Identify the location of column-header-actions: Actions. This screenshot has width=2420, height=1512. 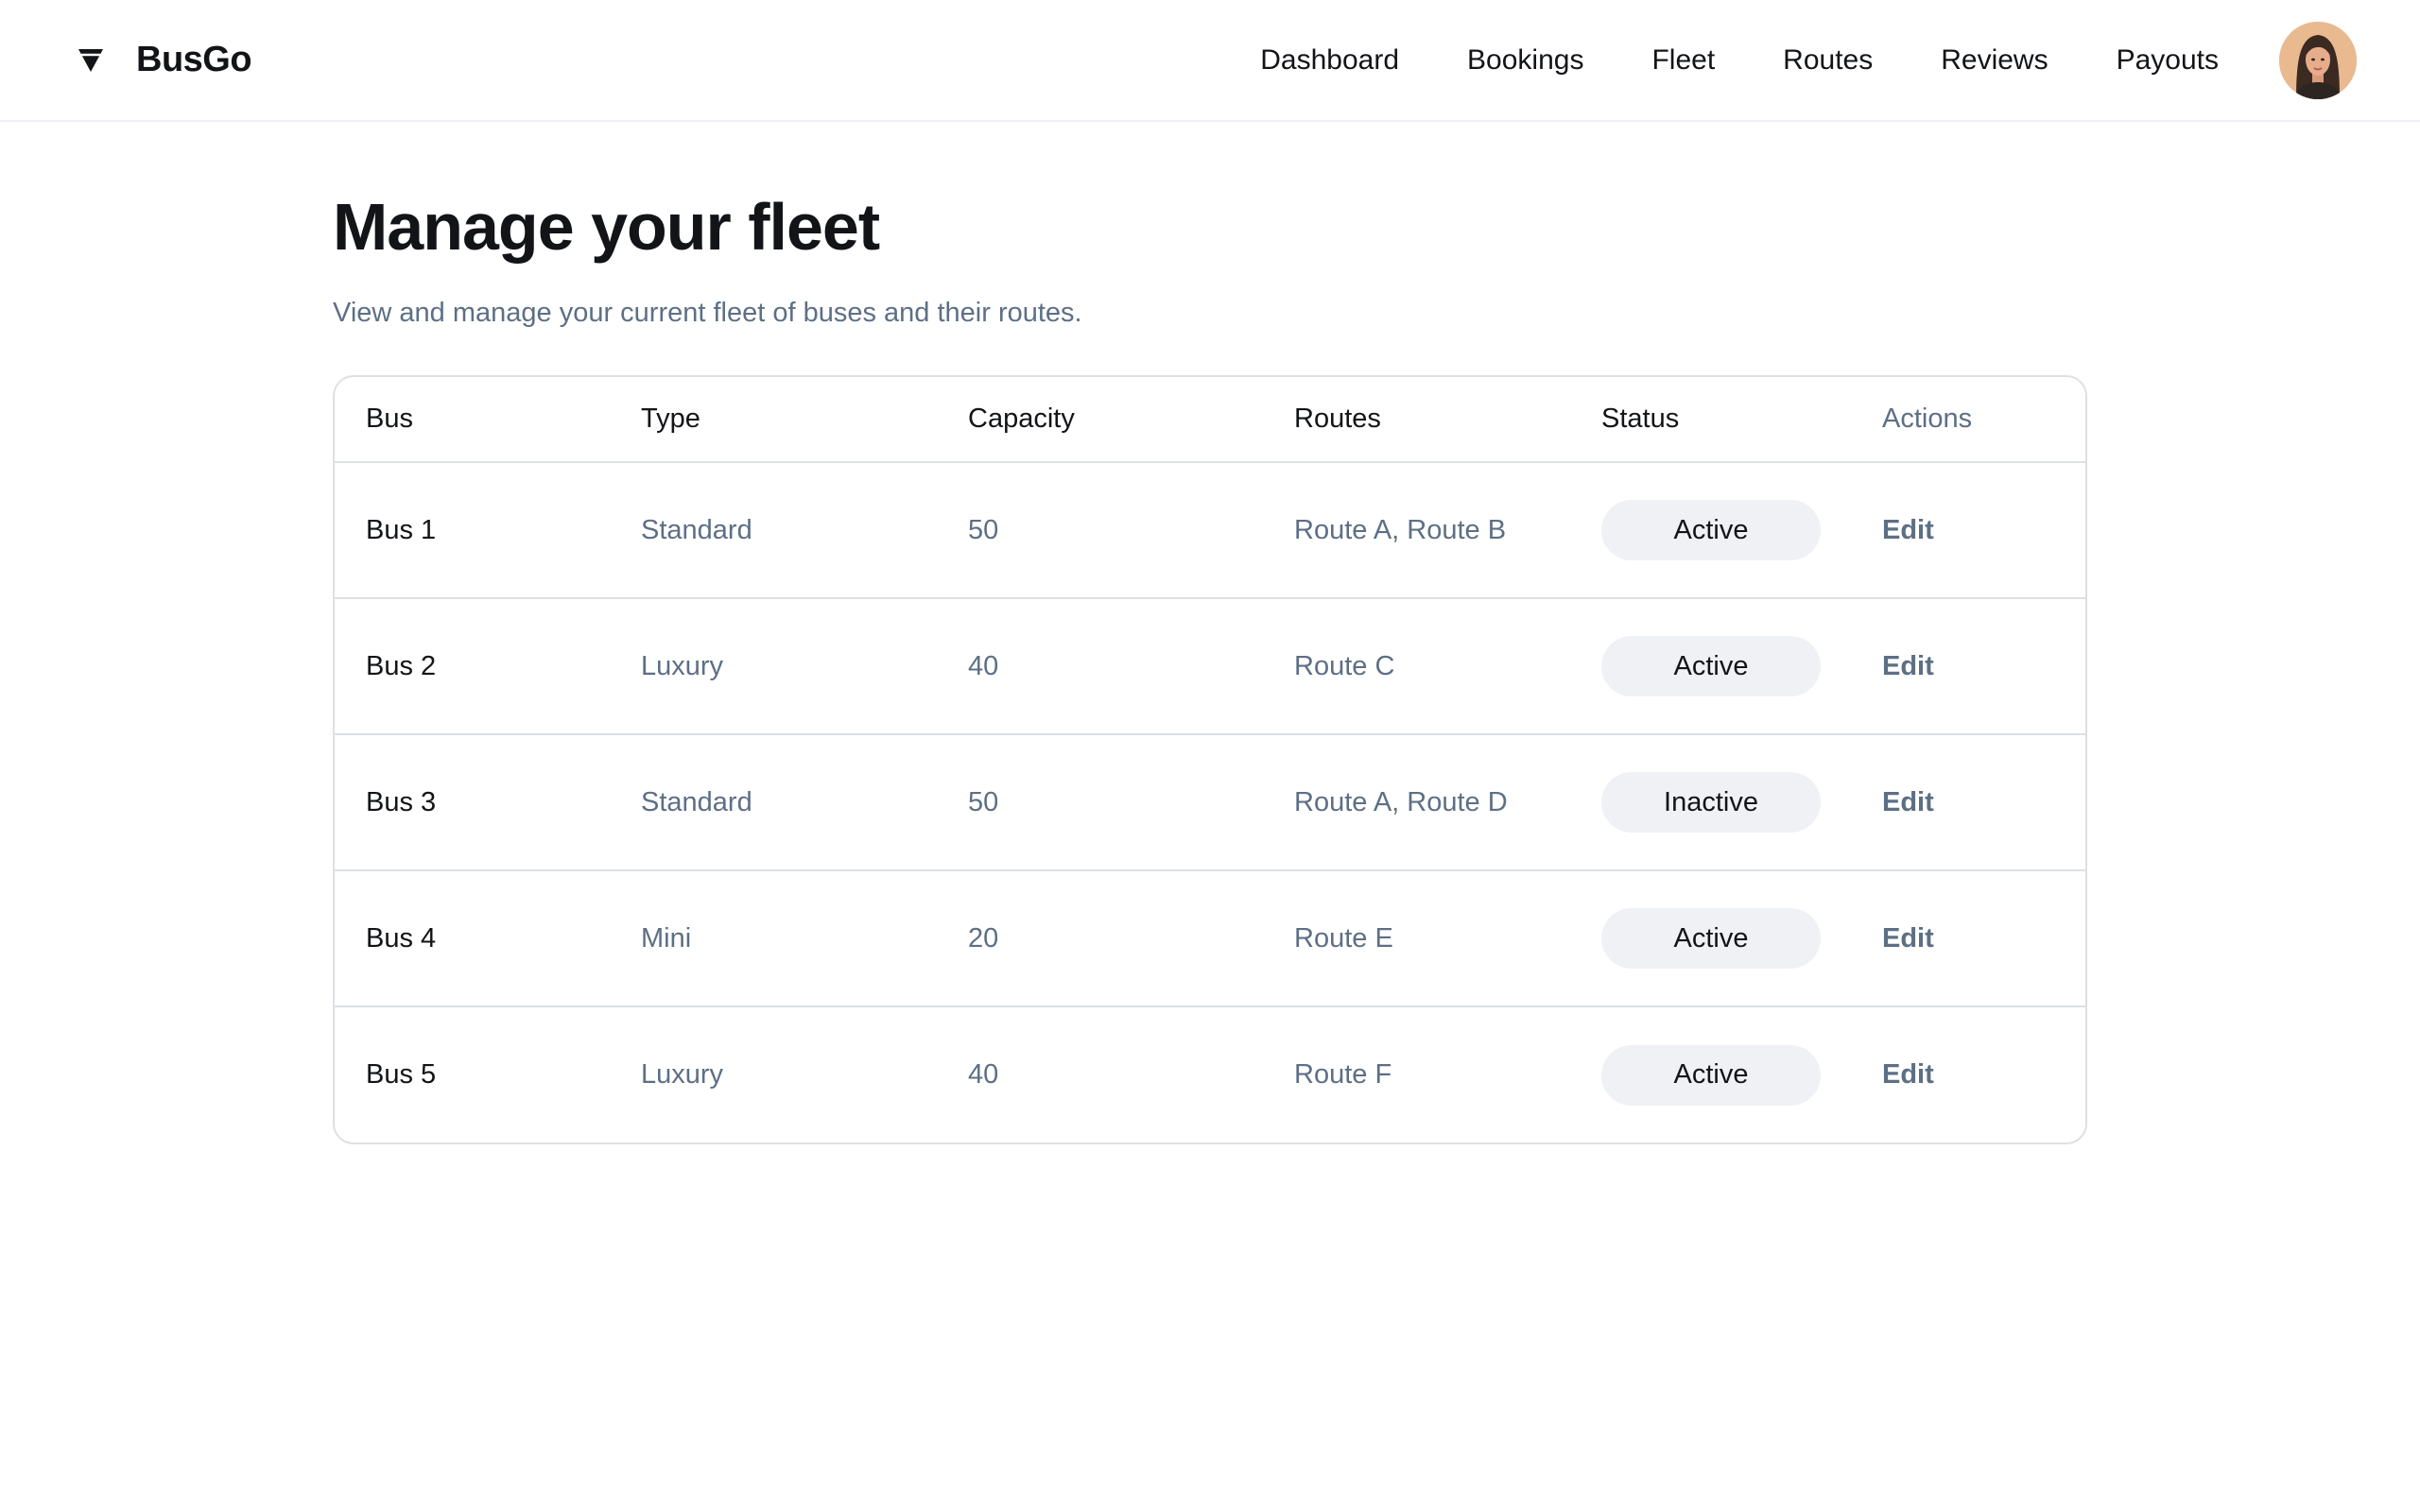
(1968, 420).